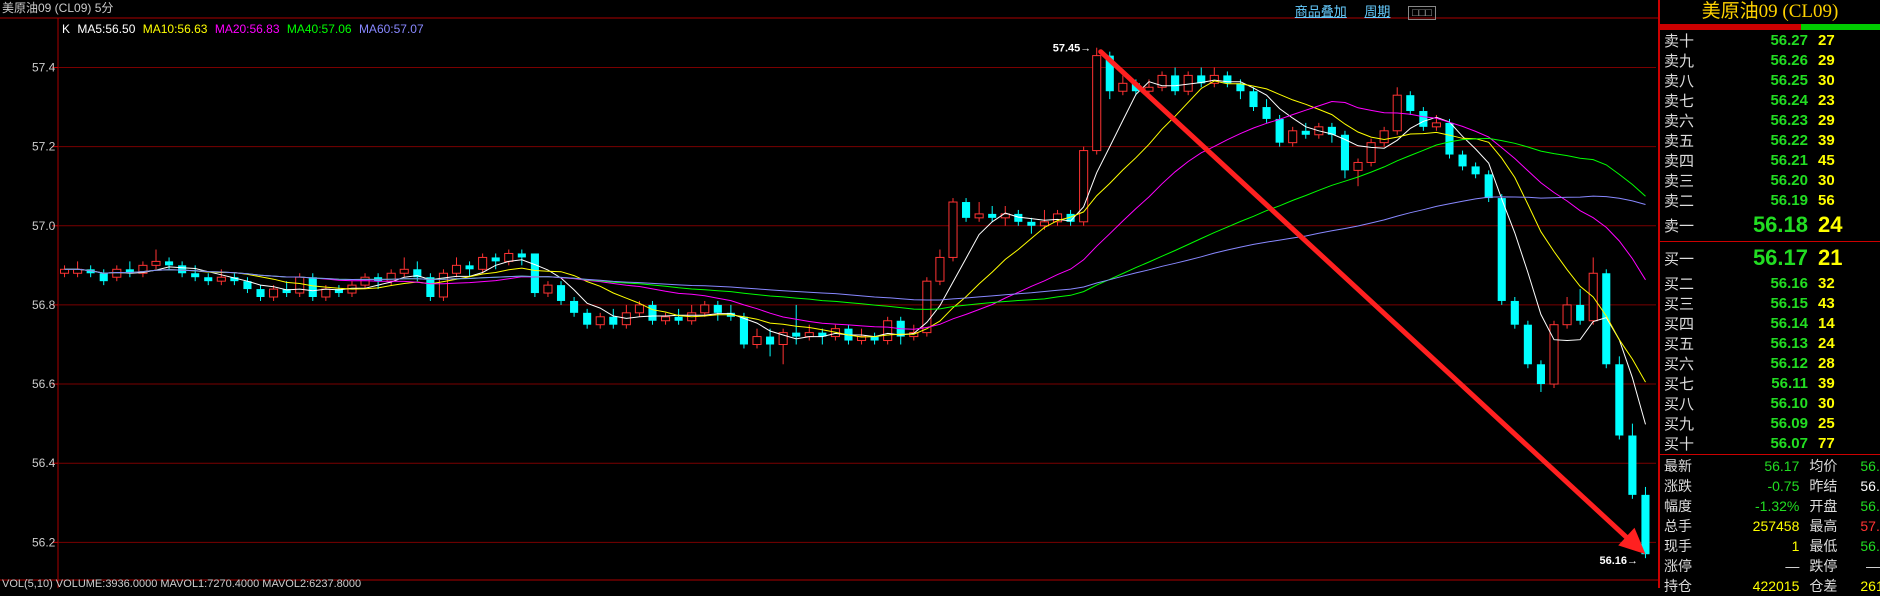 This screenshot has width=1880, height=596. Describe the element at coordinates (1678, 506) in the screenshot. I see `stat-label: 幅度` at that location.